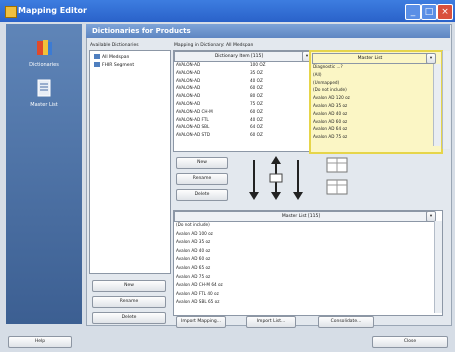 The width and height of the screenshot is (455, 352). What do you see at coordinates (256, 72) in the screenshot?
I see `dictionary-row-qty: 35 OZ` at bounding box center [256, 72].